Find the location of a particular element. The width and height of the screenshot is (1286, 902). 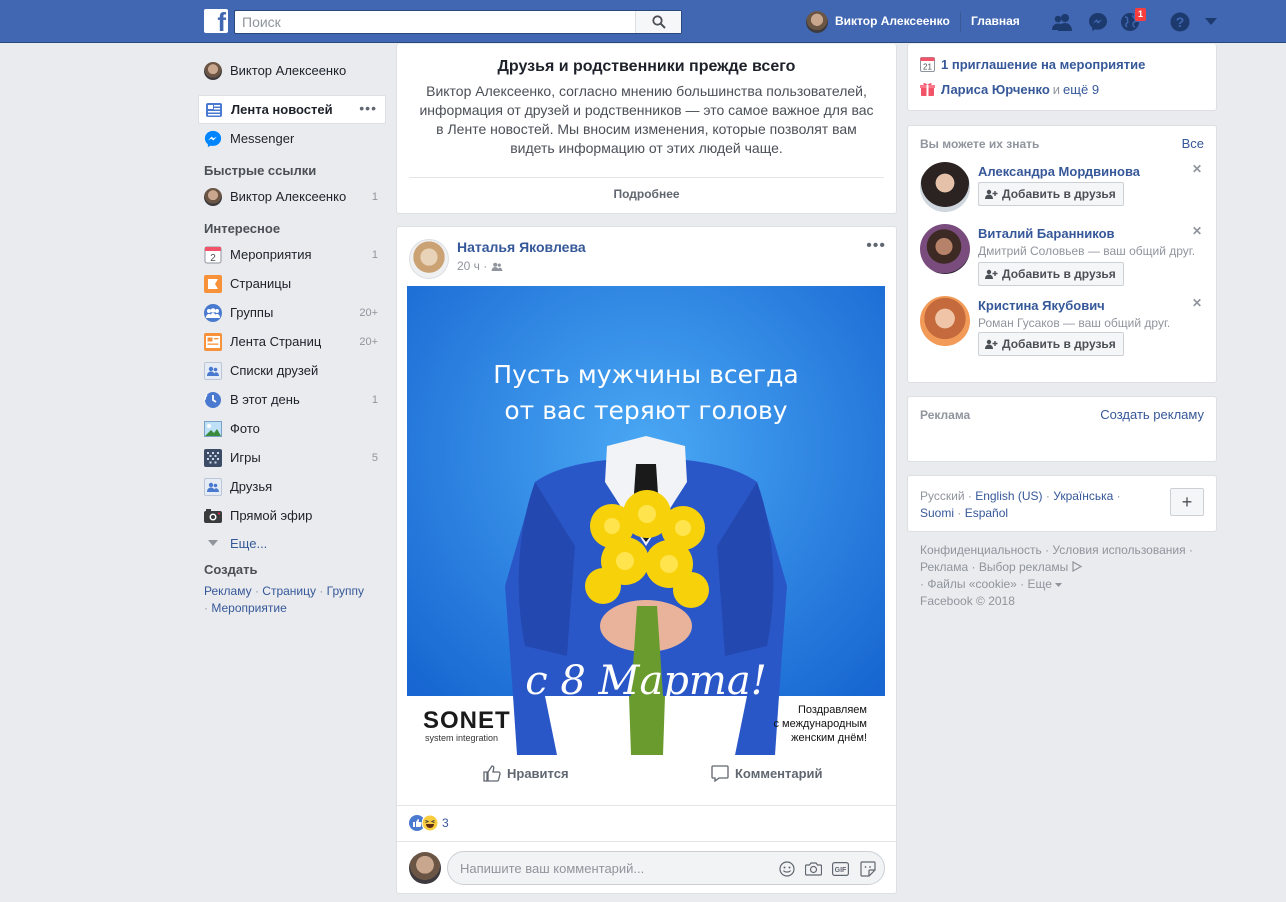

create-ad-link: Создать рекламу is located at coordinates (1152, 414).